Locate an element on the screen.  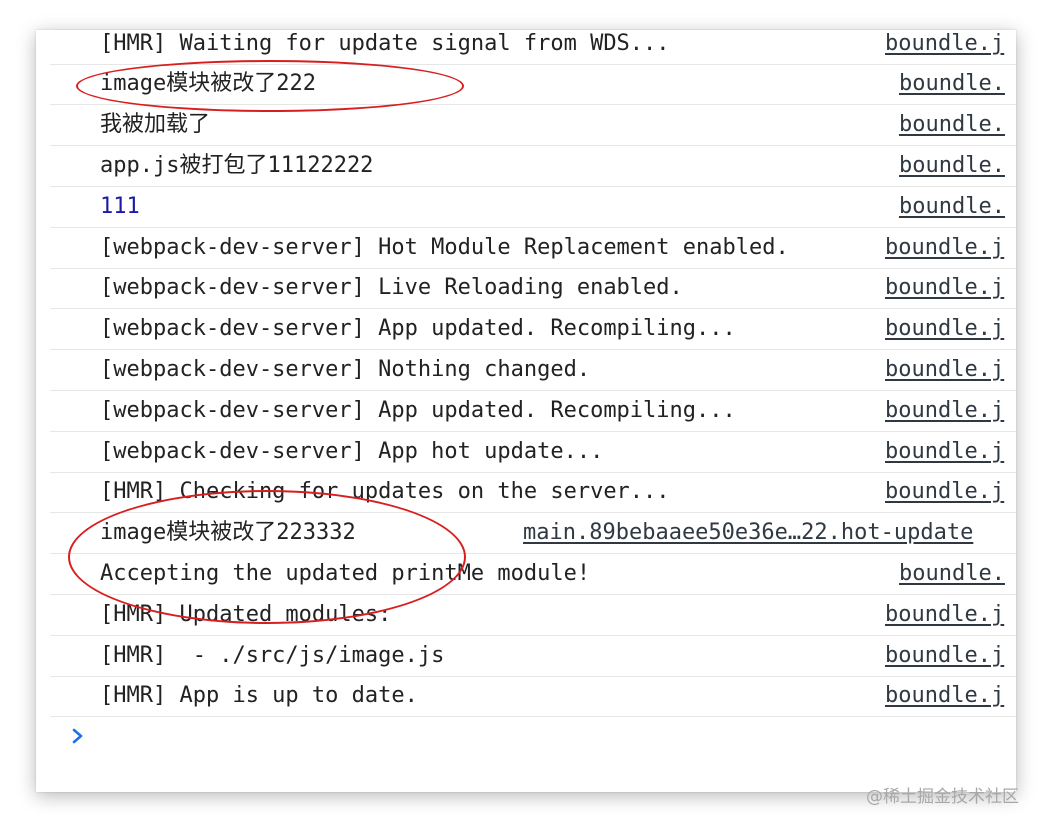
console-row: 111 boundle. is located at coordinates (533, 207).